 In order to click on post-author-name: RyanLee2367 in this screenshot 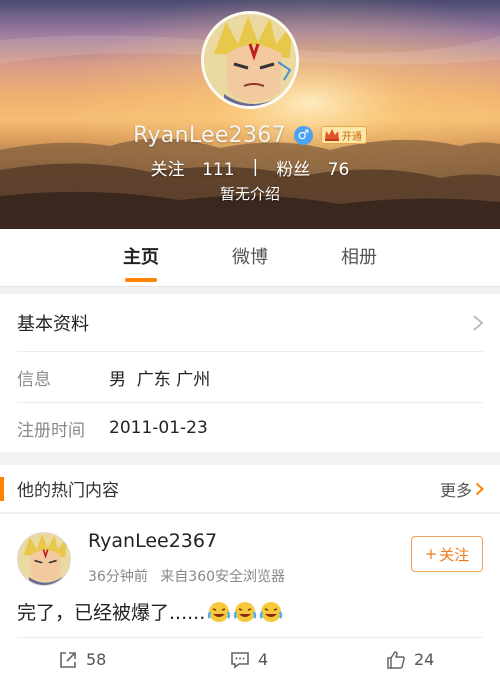, I will do `click(152, 541)`.